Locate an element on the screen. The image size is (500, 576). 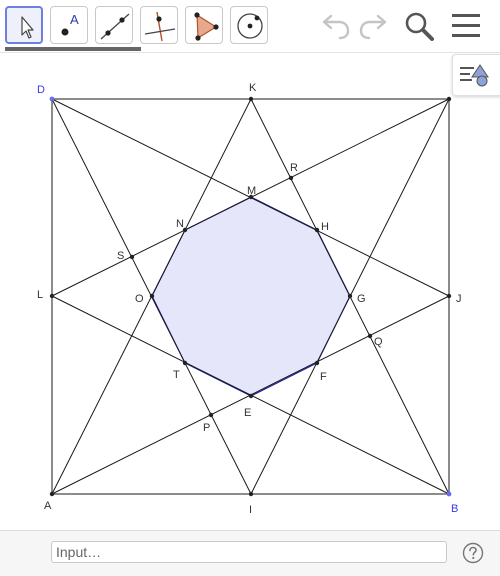
undo-button is located at coordinates (336, 26).